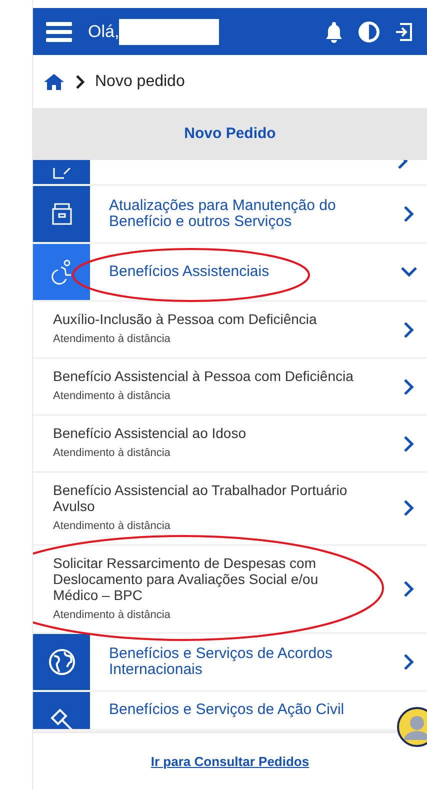  I want to click on logout-icon, so click(404, 32).